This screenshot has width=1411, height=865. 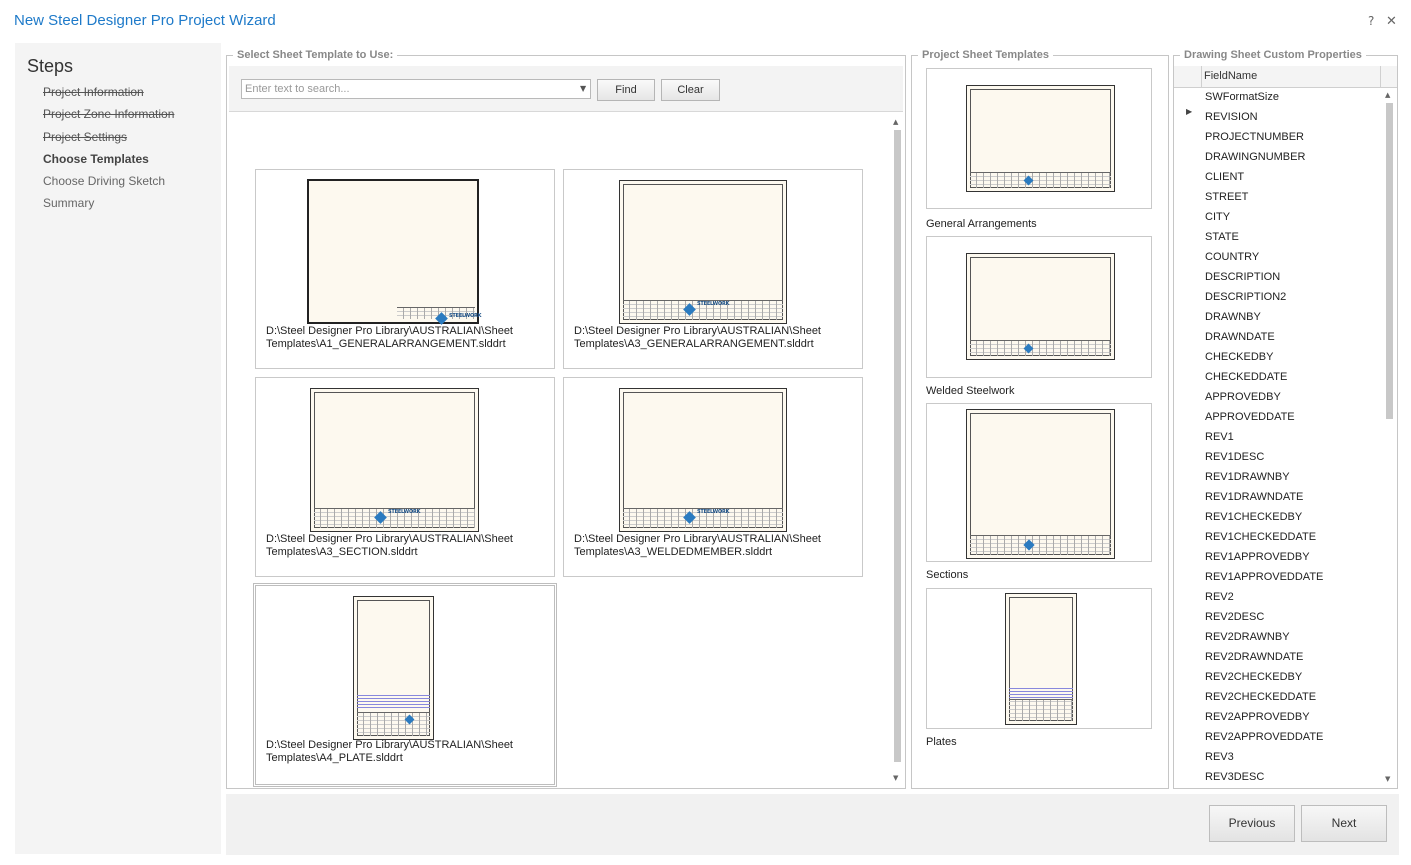 I want to click on search-bar: Enter text to search... ▼ Find Clear, so click(x=566, y=89).